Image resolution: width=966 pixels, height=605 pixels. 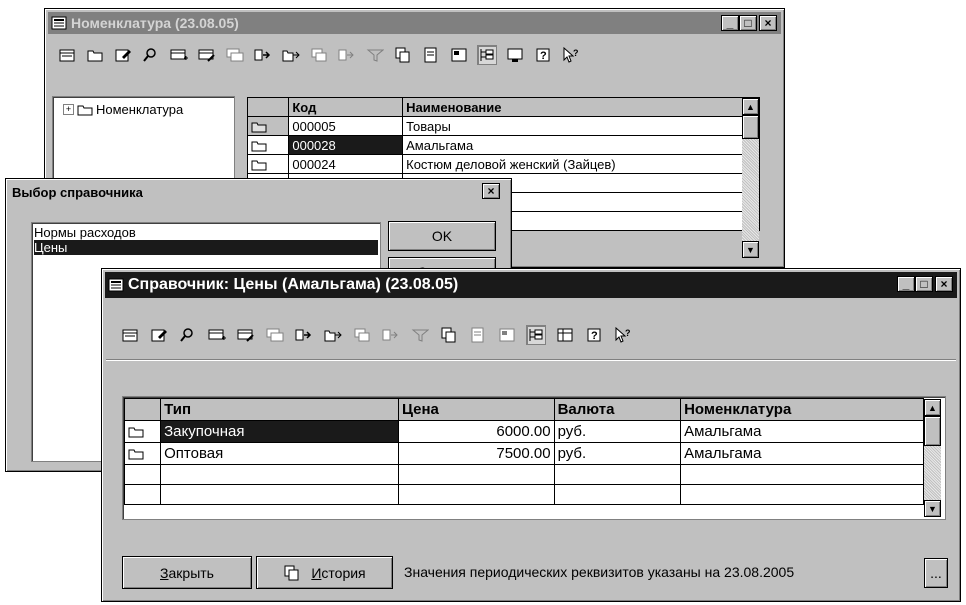 What do you see at coordinates (565, 335) in the screenshot?
I see `history-table-icon` at bounding box center [565, 335].